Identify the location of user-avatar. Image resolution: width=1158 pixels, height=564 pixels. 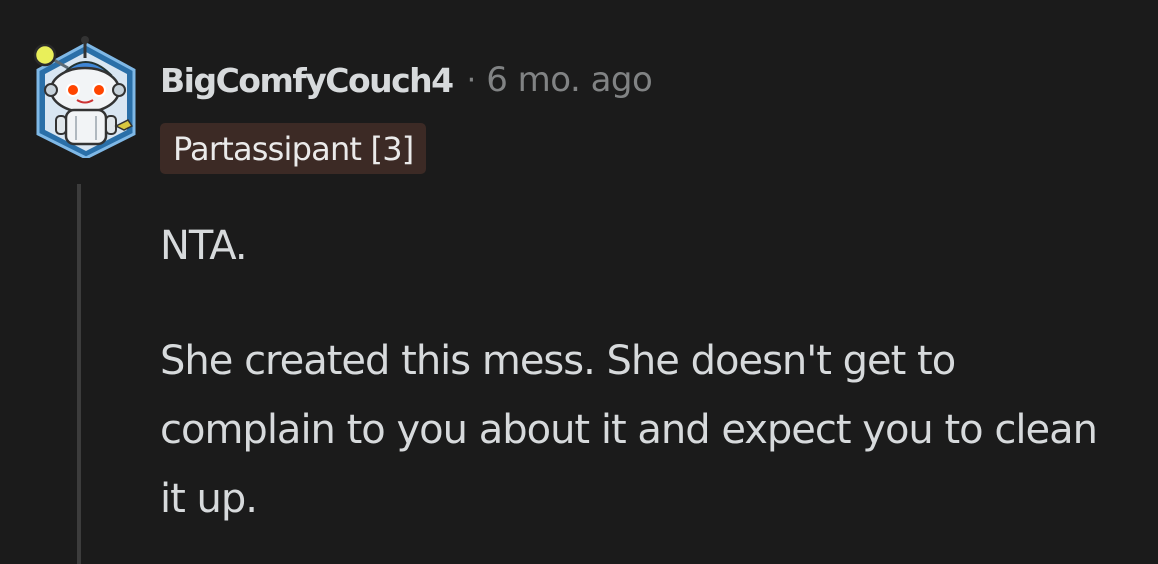
(86, 97).